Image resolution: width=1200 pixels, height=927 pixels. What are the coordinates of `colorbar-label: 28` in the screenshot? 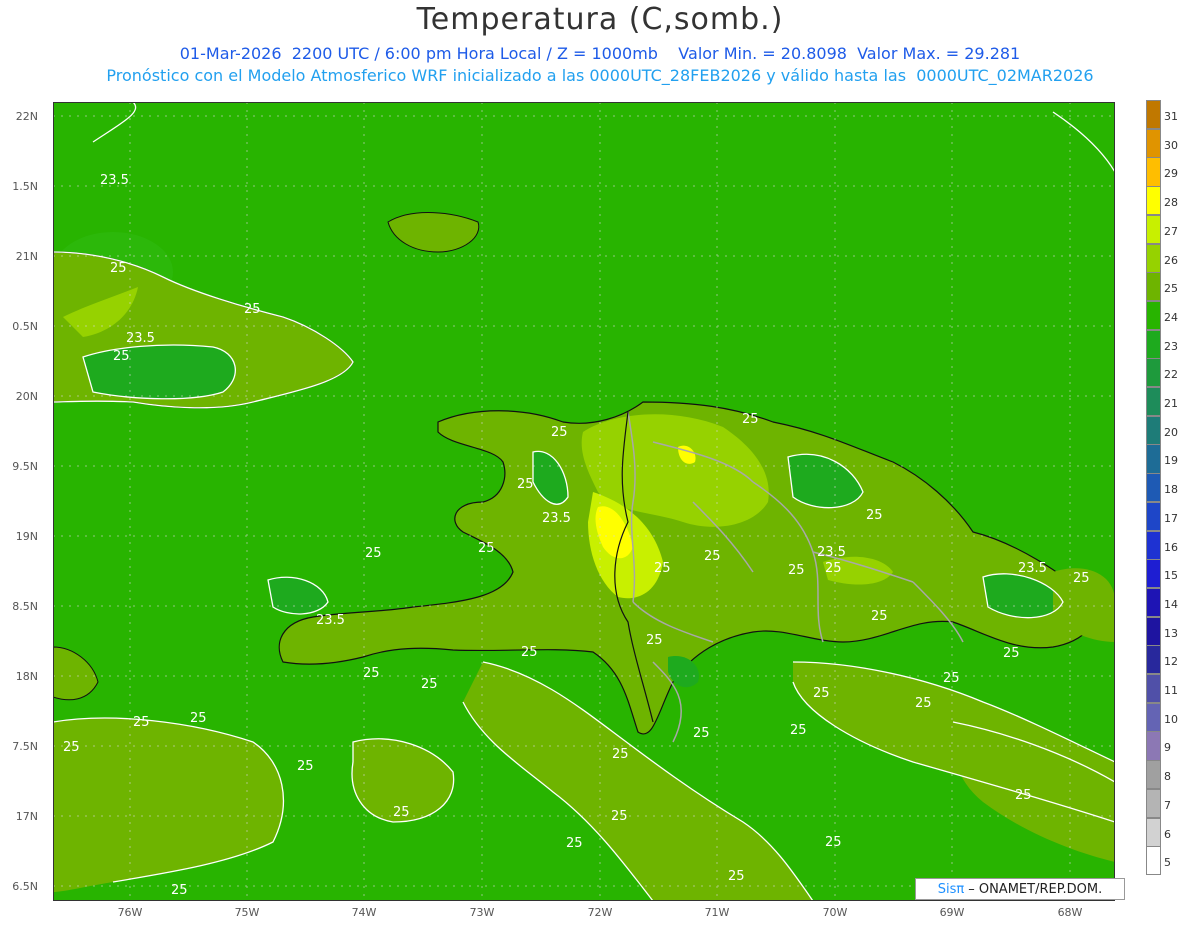 It's located at (1171, 203).